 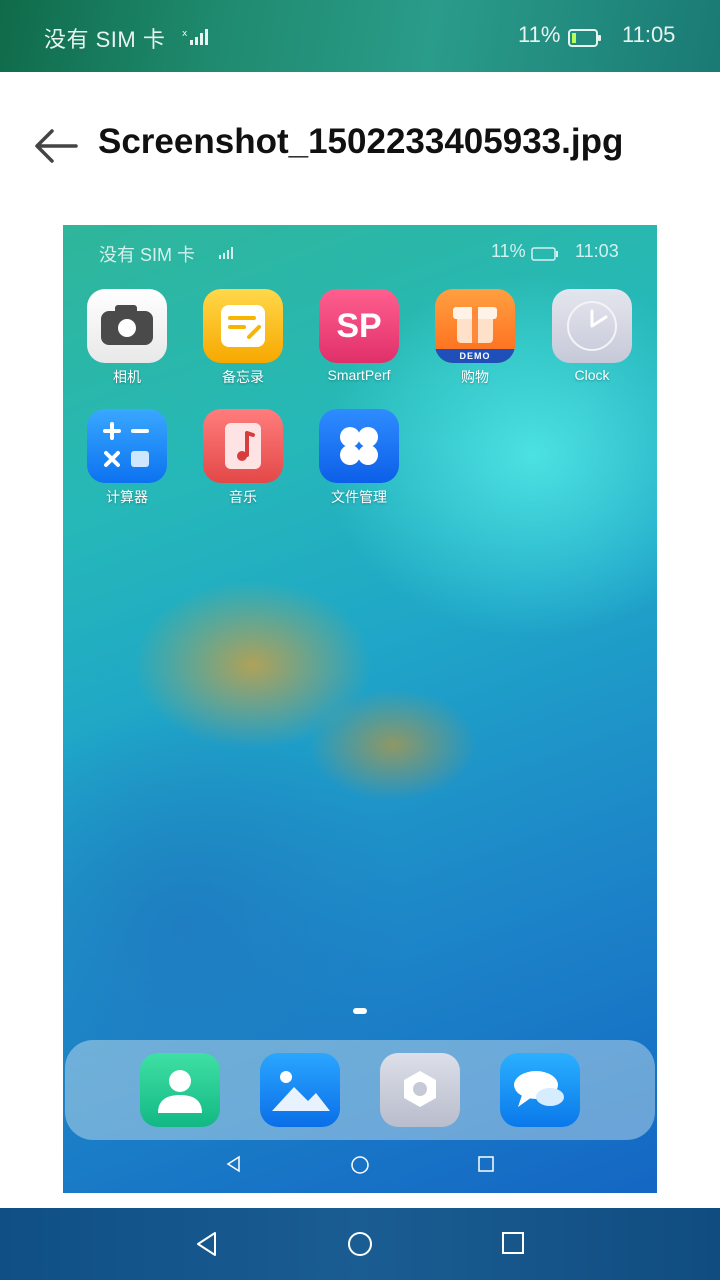 I want to click on status-bar: 没有 SIM 卡 x 11% 11:05, so click(x=360, y=36).